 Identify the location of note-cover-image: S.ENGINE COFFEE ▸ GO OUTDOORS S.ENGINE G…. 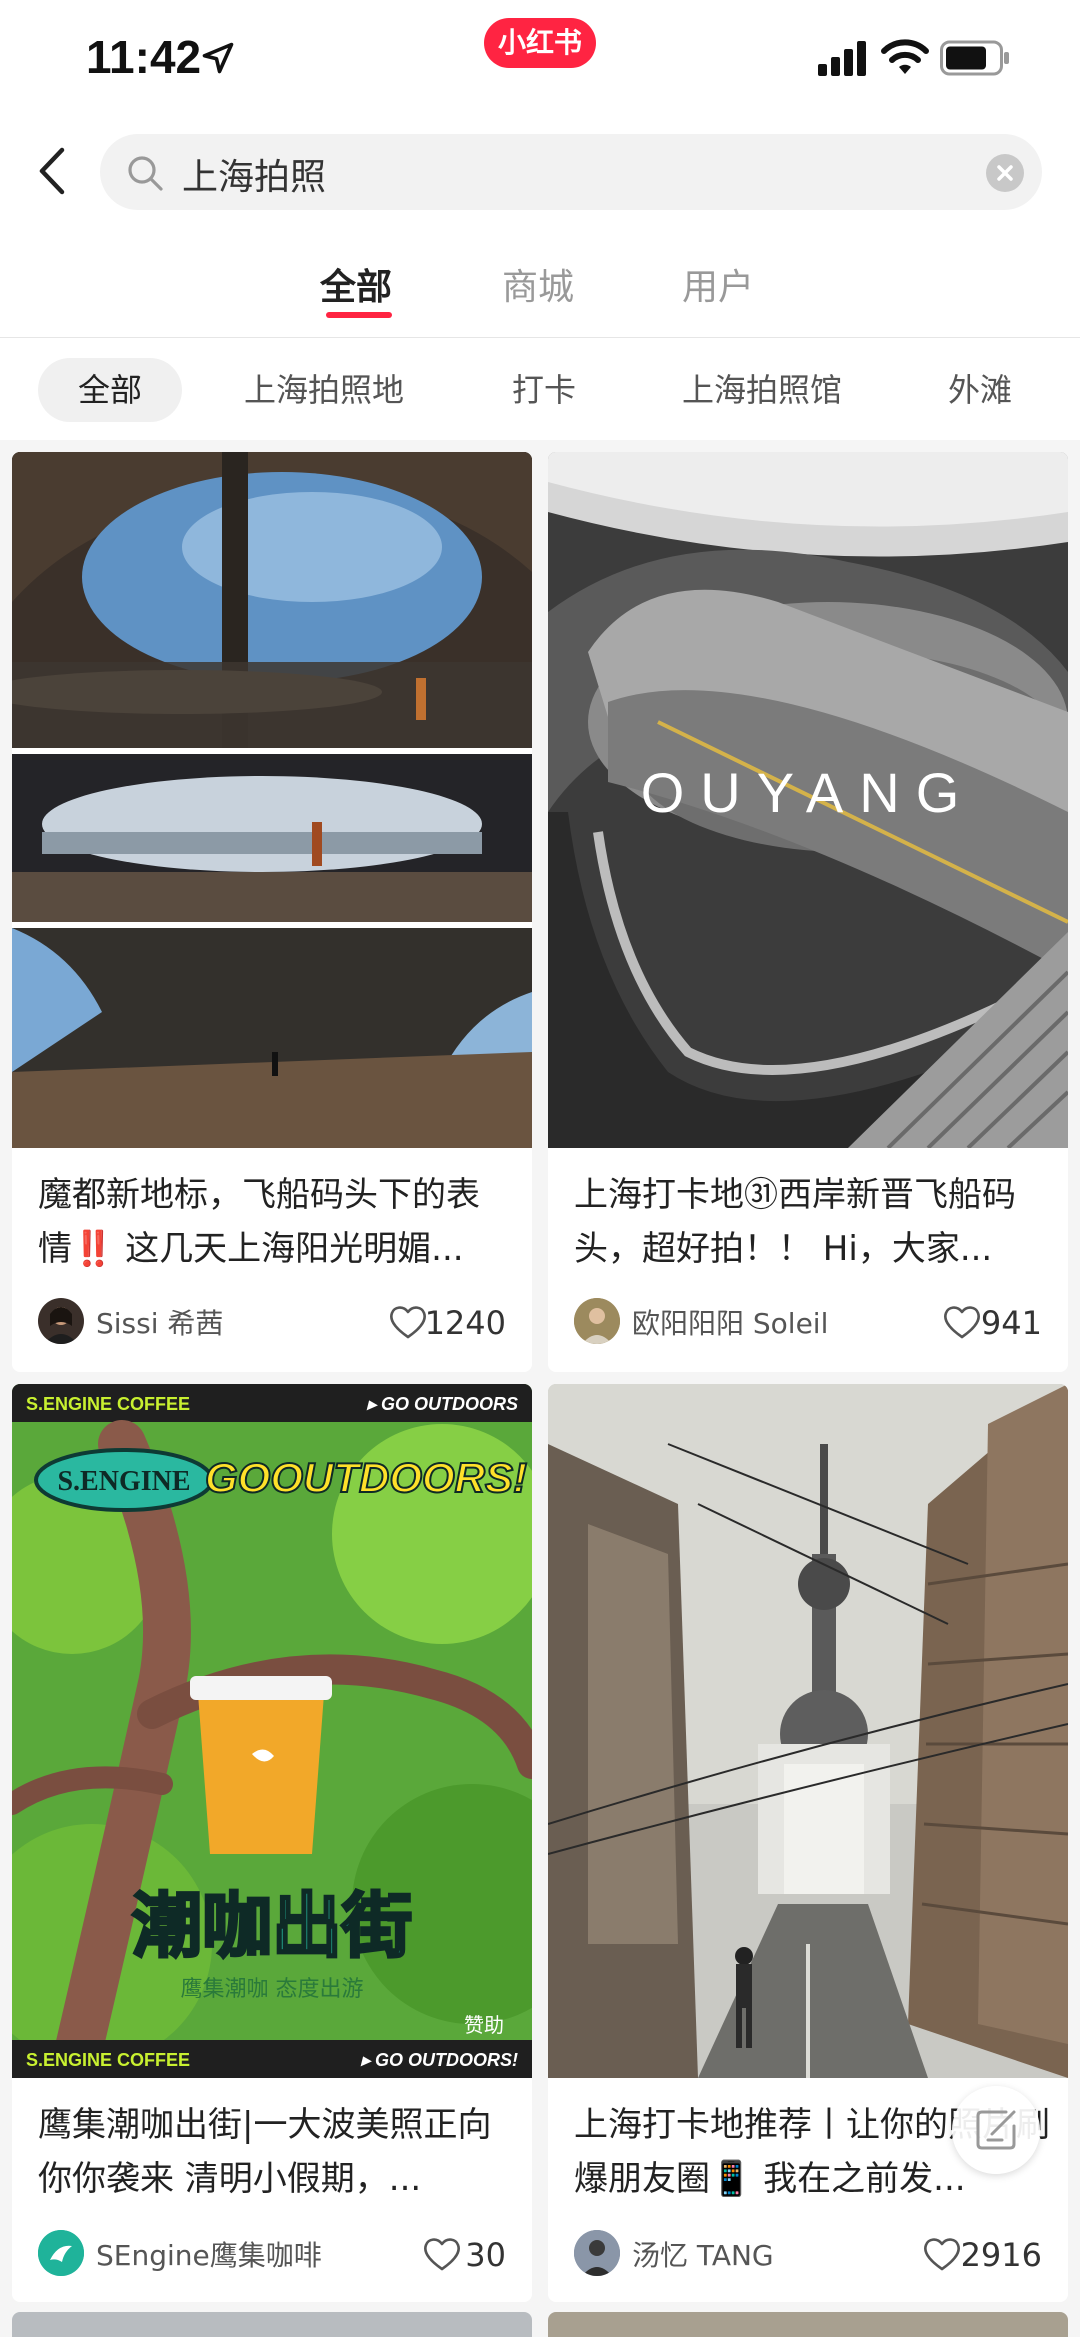
(272, 1731).